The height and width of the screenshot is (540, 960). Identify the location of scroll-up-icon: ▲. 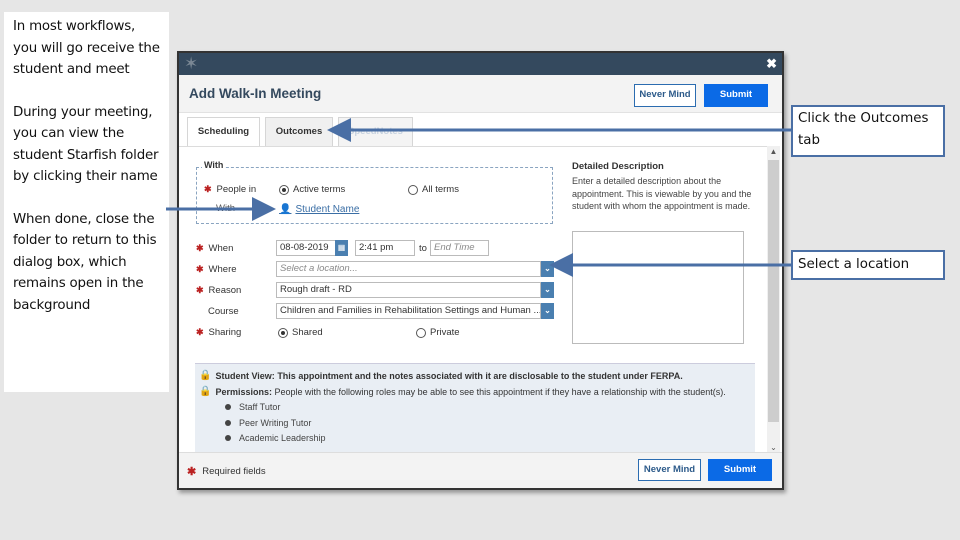
(773, 151).